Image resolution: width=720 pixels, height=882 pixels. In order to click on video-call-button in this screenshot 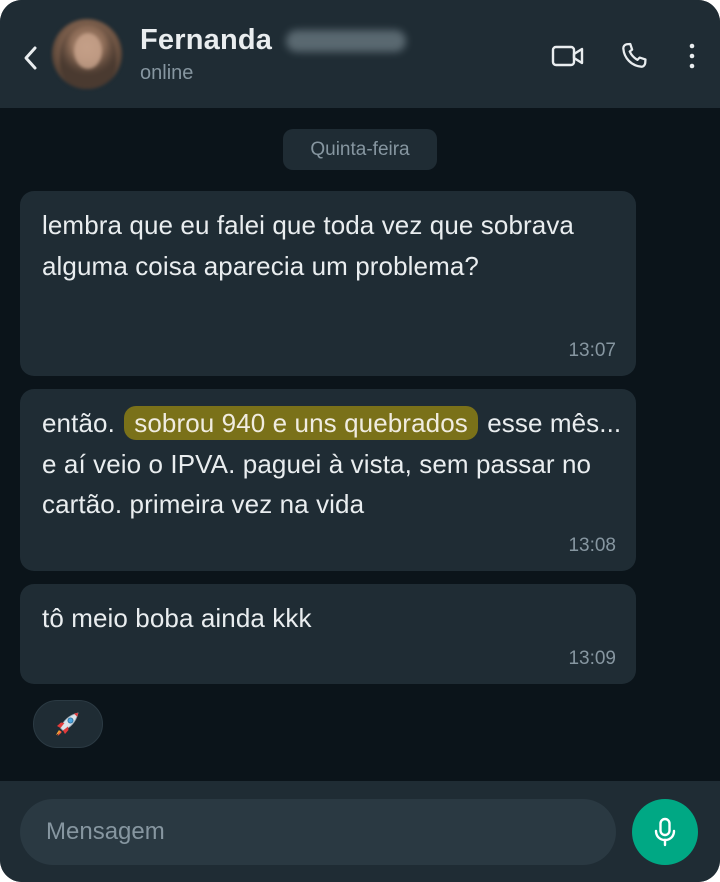, I will do `click(568, 56)`.